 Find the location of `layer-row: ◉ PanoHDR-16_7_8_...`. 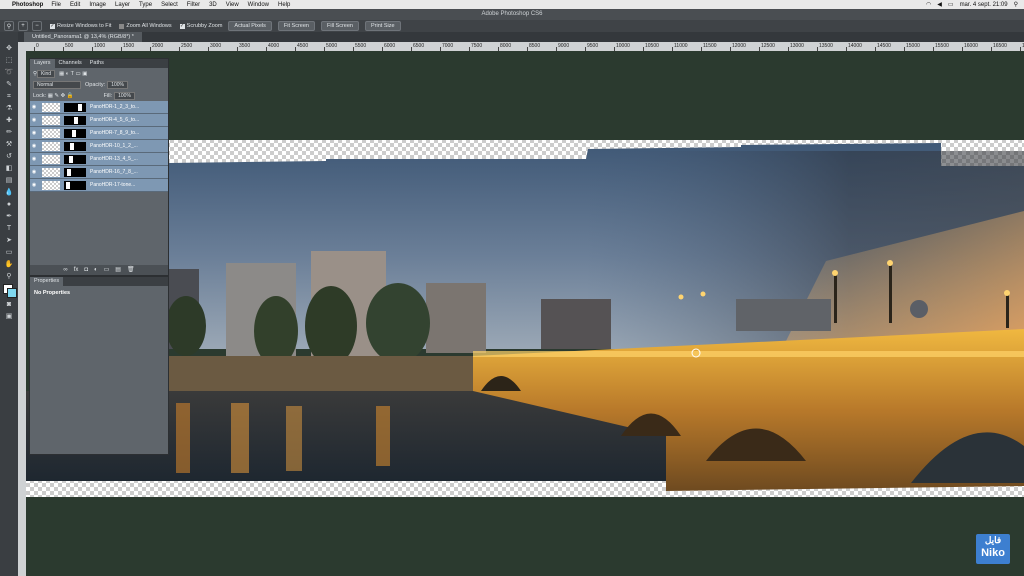

layer-row: ◉ PanoHDR-16_7_8_... is located at coordinates (99, 172).